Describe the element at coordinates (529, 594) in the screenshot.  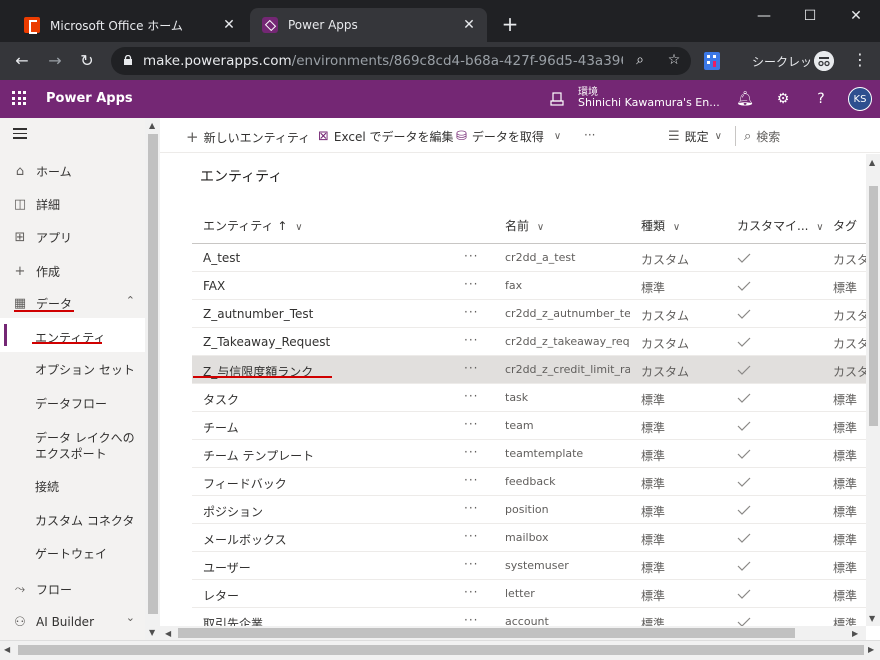
I see `table-row: レター ··· letter 標準 標準` at that location.